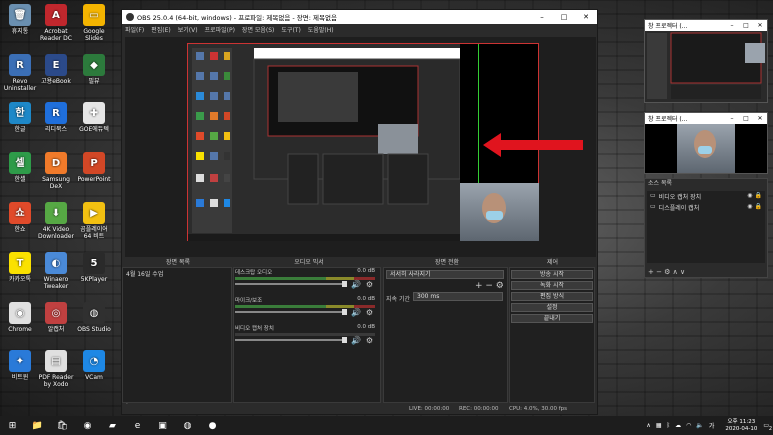 This screenshot has width=773, height=435. Describe the element at coordinates (20, 361) in the screenshot. I see `between-icon: ✦` at that location.